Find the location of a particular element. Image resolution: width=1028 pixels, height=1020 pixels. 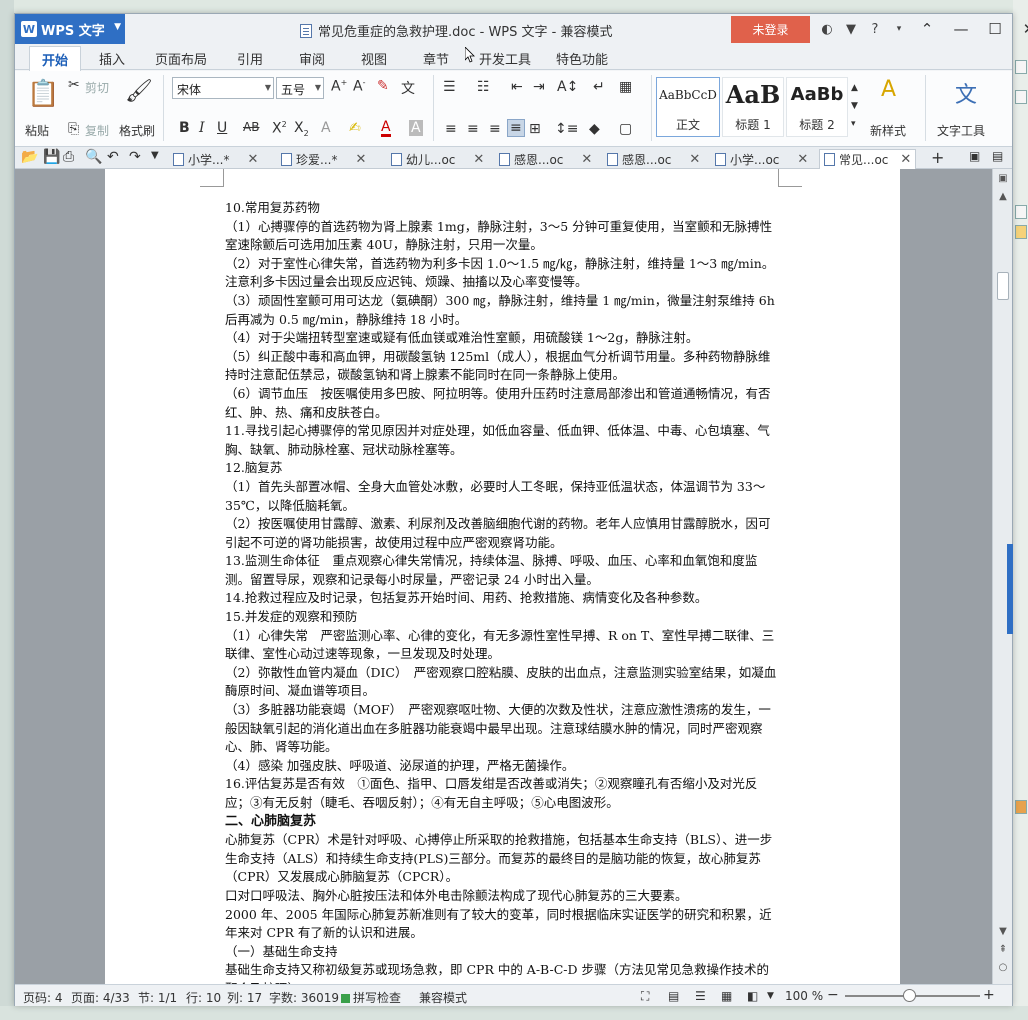

tab-chapter: 章节 is located at coordinates (436, 58).